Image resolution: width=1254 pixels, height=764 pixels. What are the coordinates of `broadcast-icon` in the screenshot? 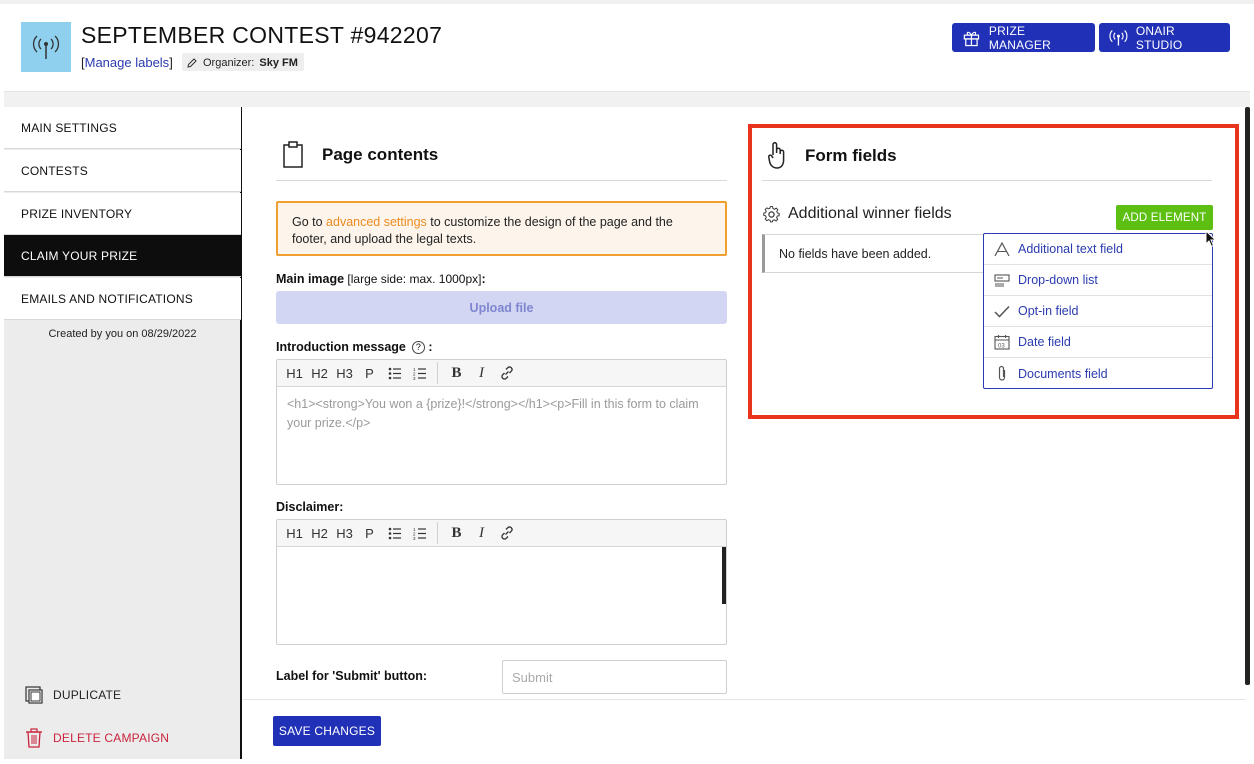 It's located at (46, 47).